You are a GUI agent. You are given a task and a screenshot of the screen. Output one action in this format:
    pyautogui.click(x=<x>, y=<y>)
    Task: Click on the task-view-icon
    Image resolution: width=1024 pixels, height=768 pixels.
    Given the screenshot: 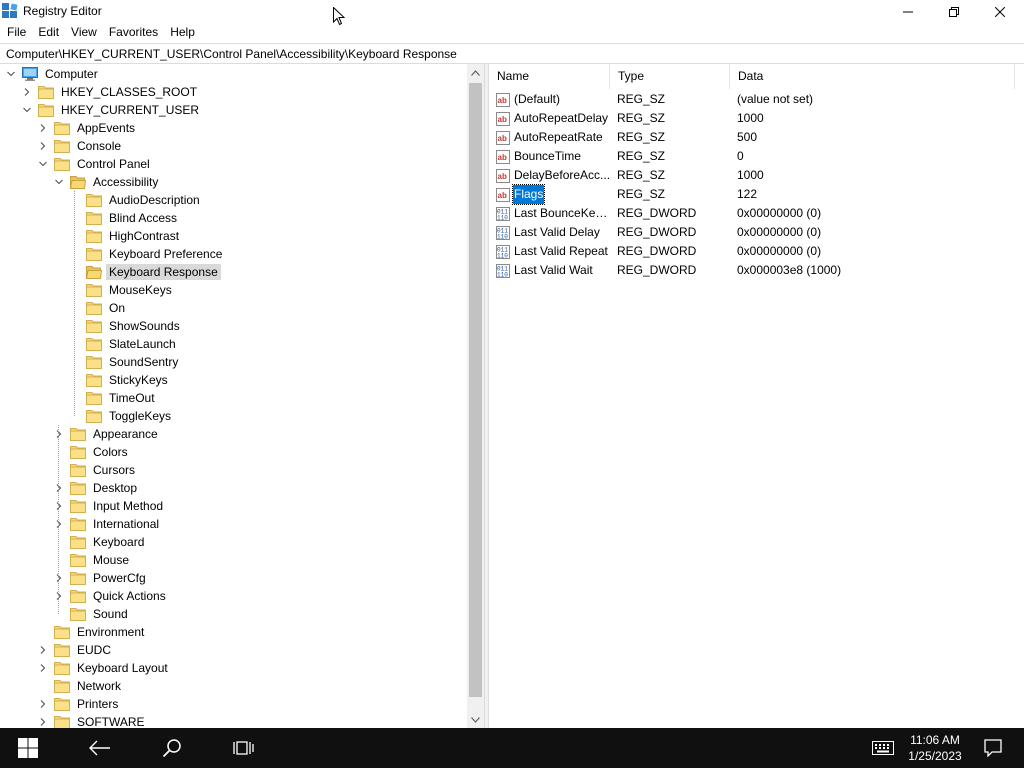 What is the action you would take?
    pyautogui.click(x=243, y=748)
    